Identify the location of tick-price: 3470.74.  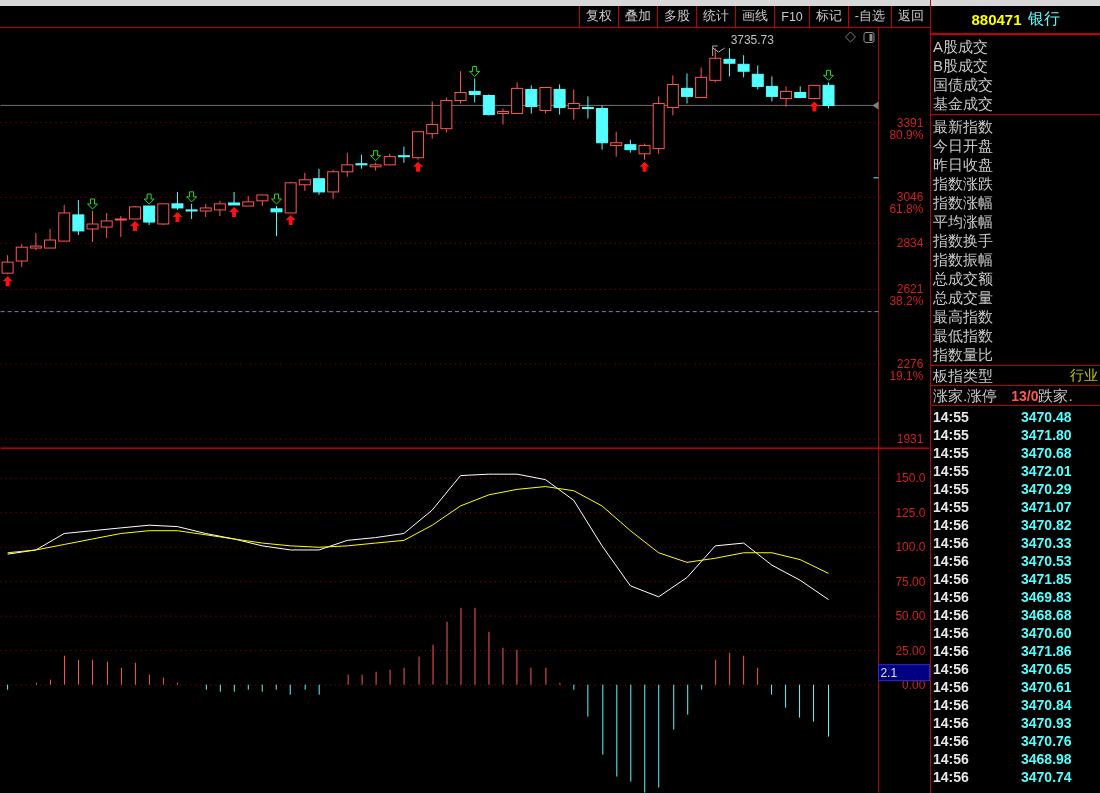
(1046, 777).